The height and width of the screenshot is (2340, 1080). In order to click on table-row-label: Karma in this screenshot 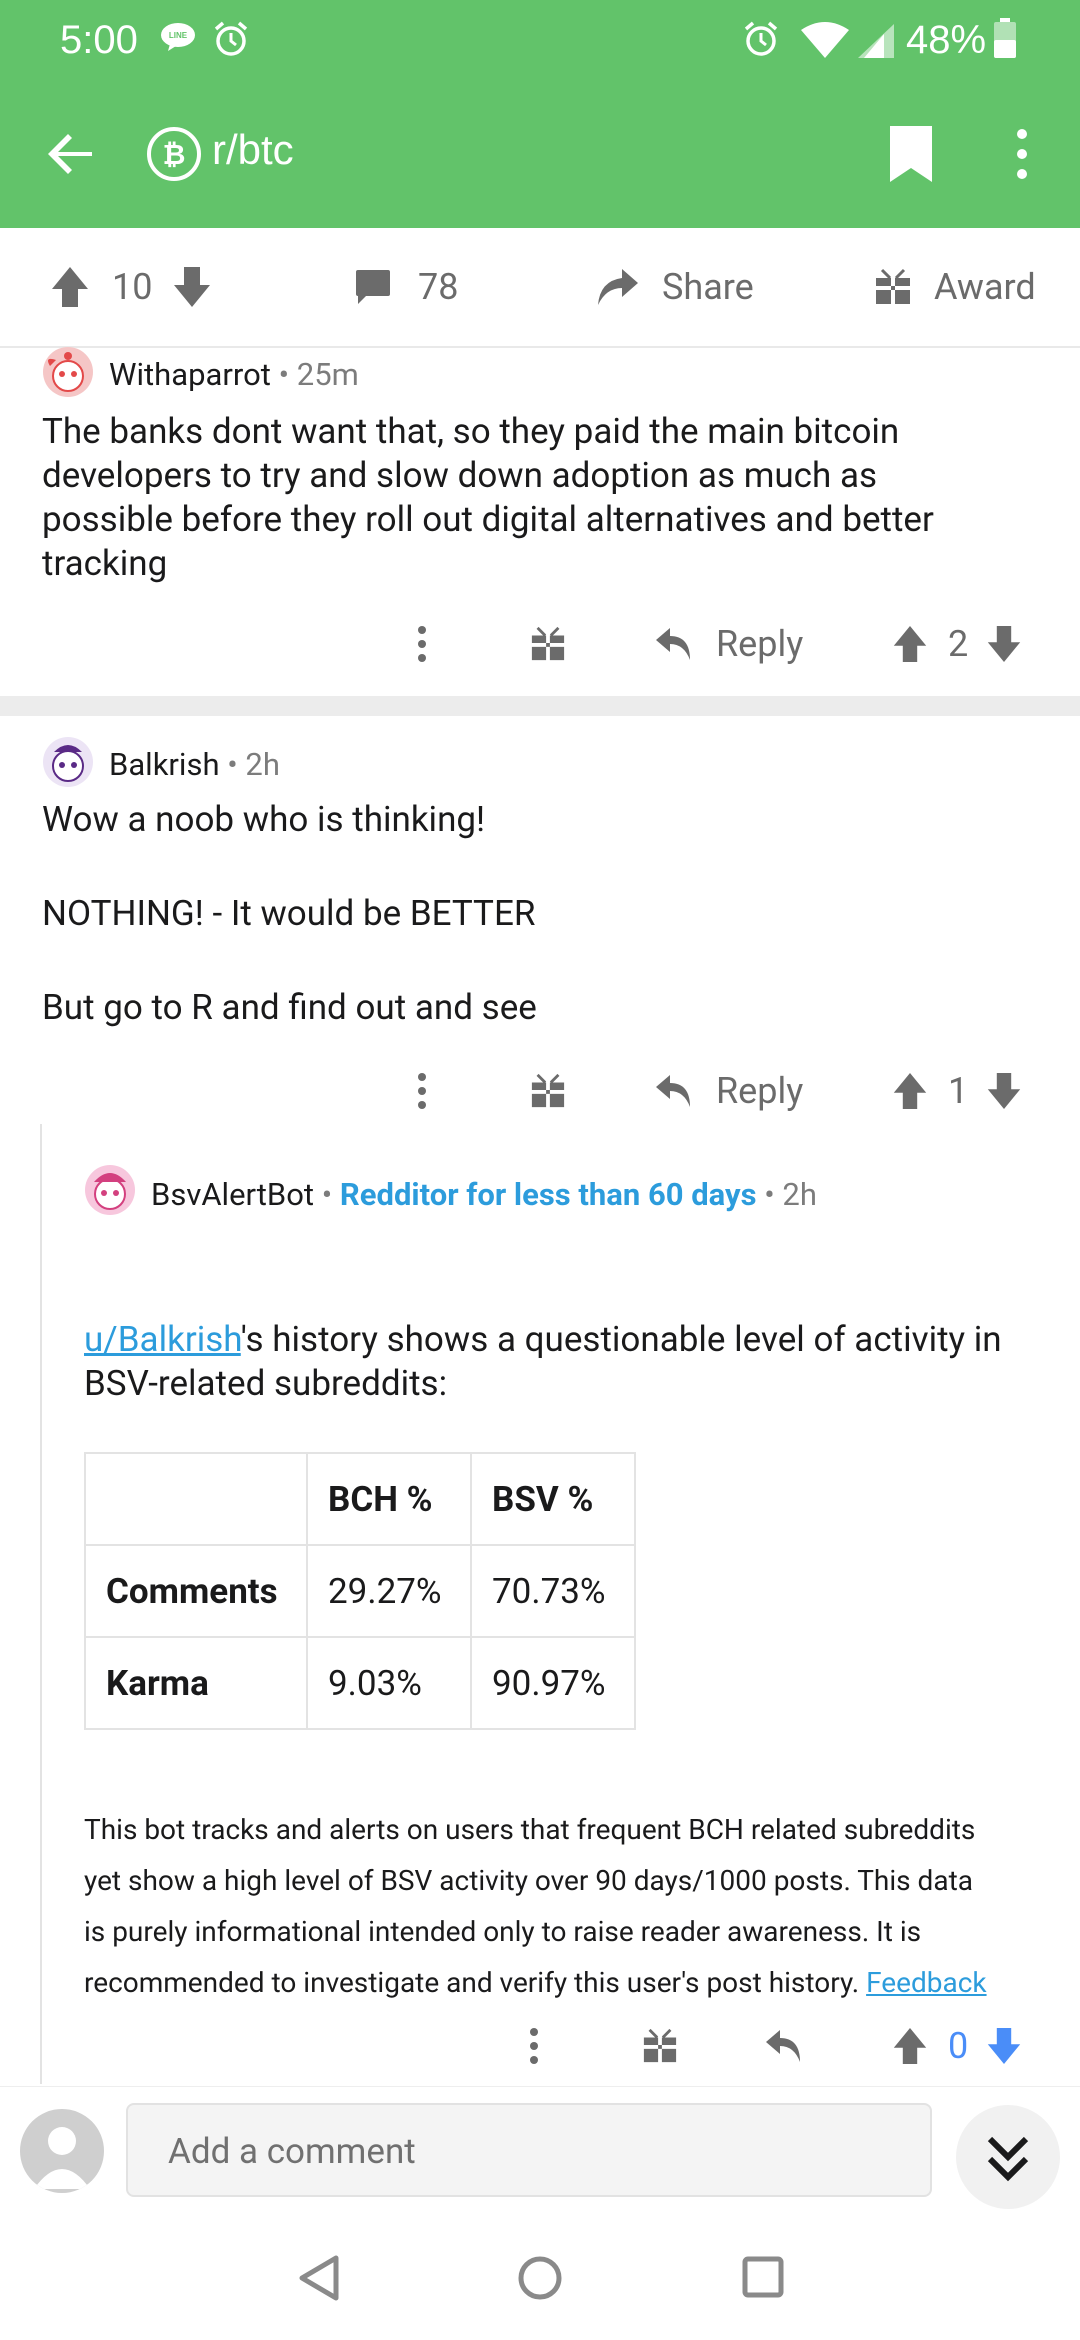, I will do `click(196, 1683)`.